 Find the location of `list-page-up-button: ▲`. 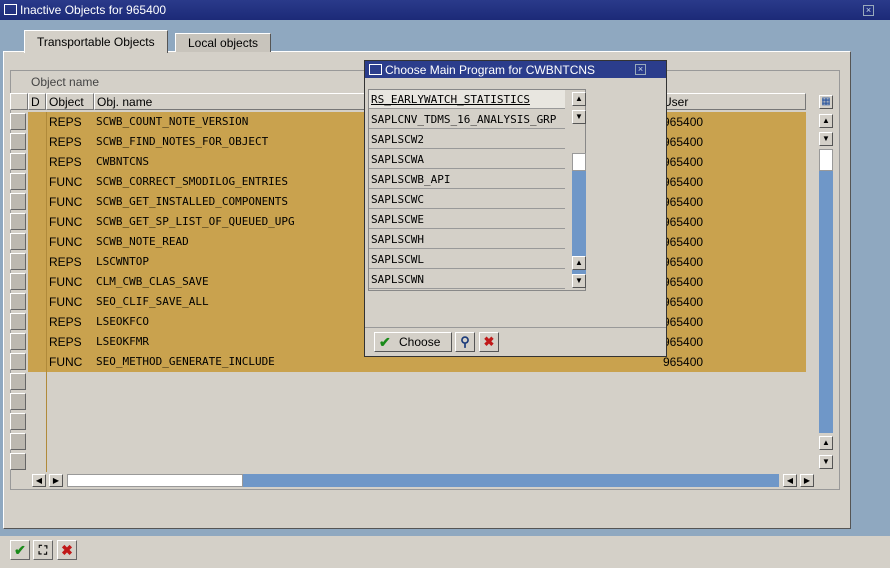

list-page-up-button: ▲ is located at coordinates (579, 263).